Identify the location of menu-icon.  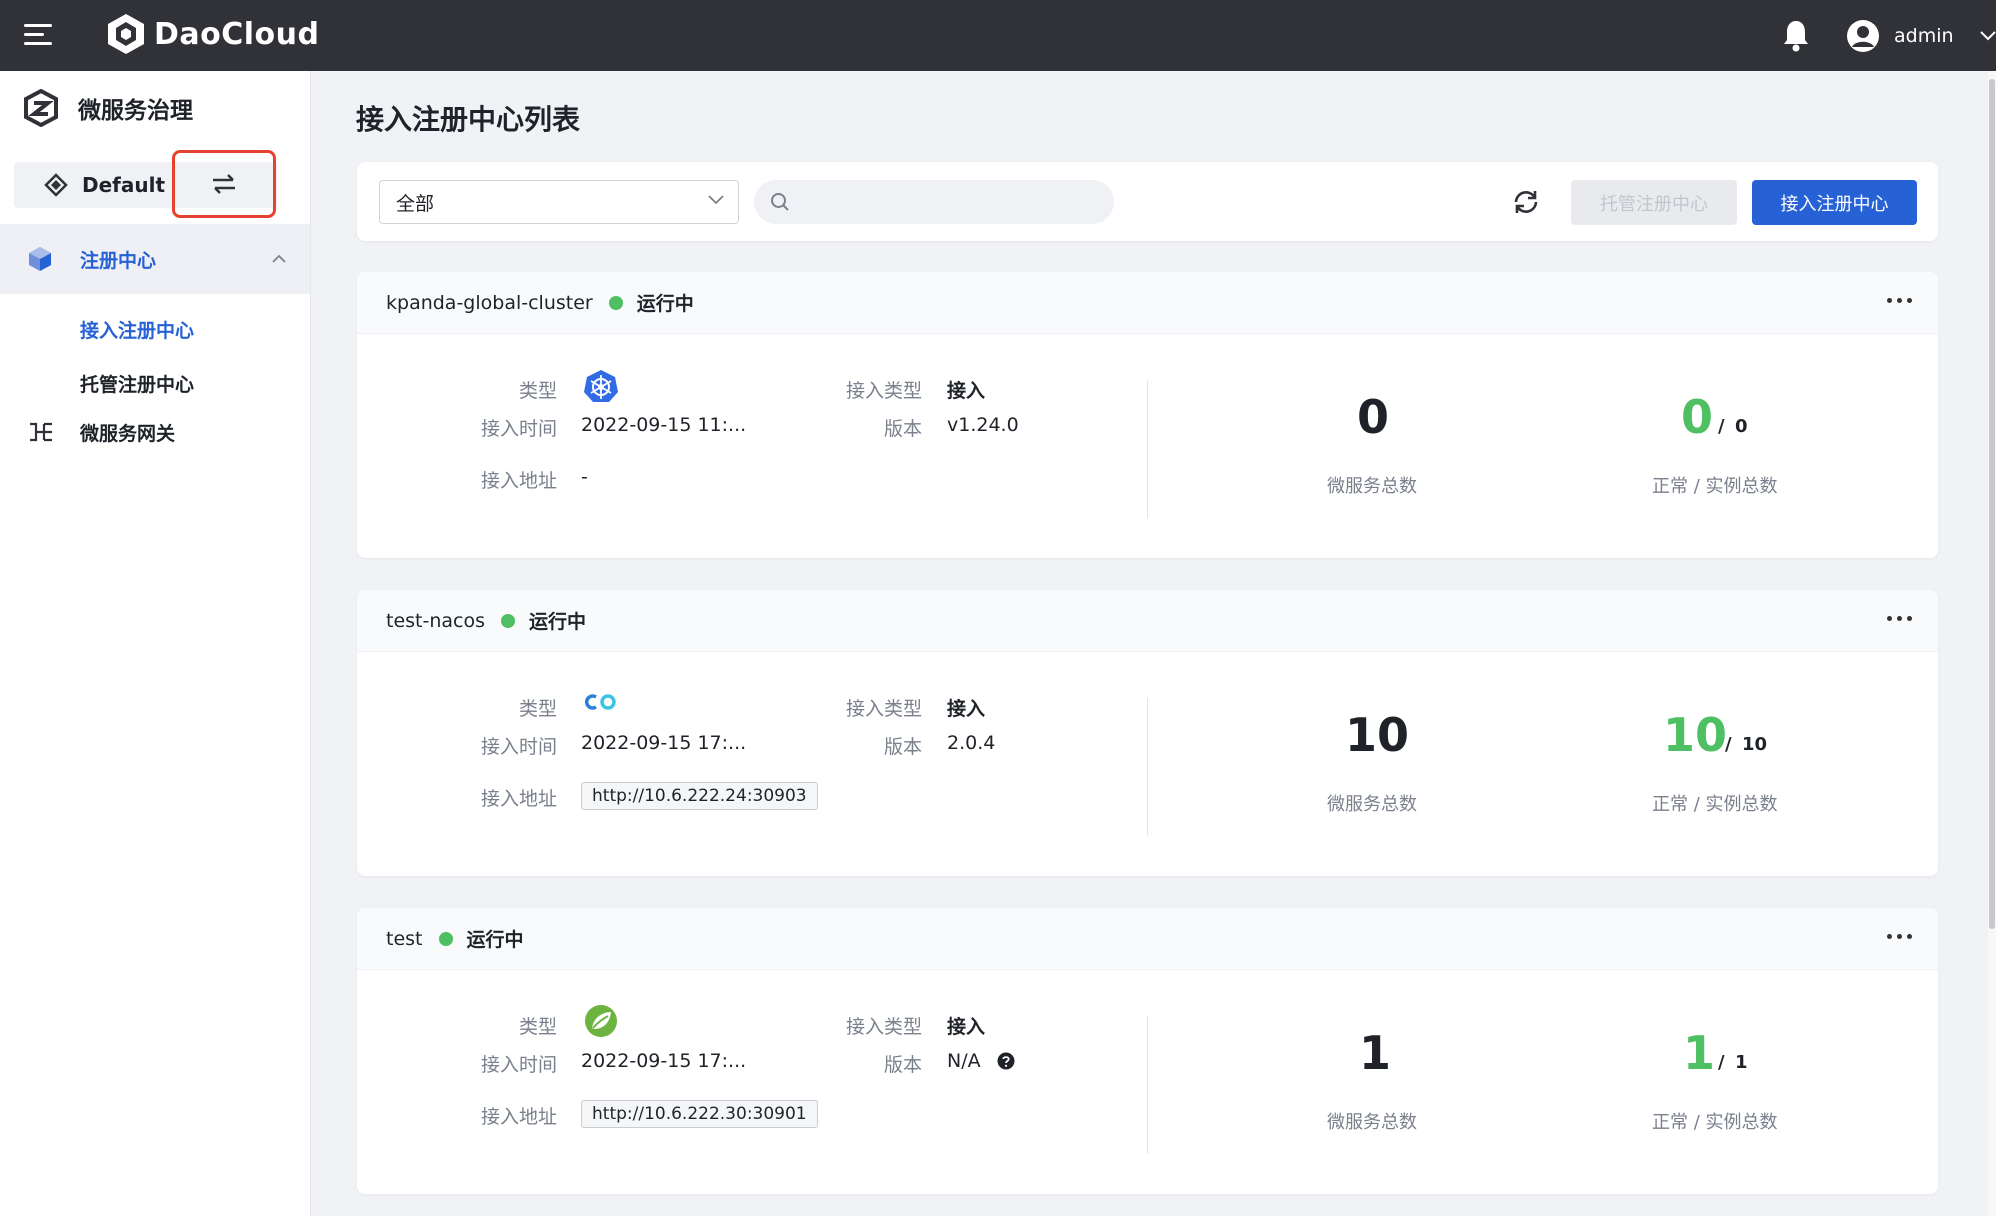
(39, 35).